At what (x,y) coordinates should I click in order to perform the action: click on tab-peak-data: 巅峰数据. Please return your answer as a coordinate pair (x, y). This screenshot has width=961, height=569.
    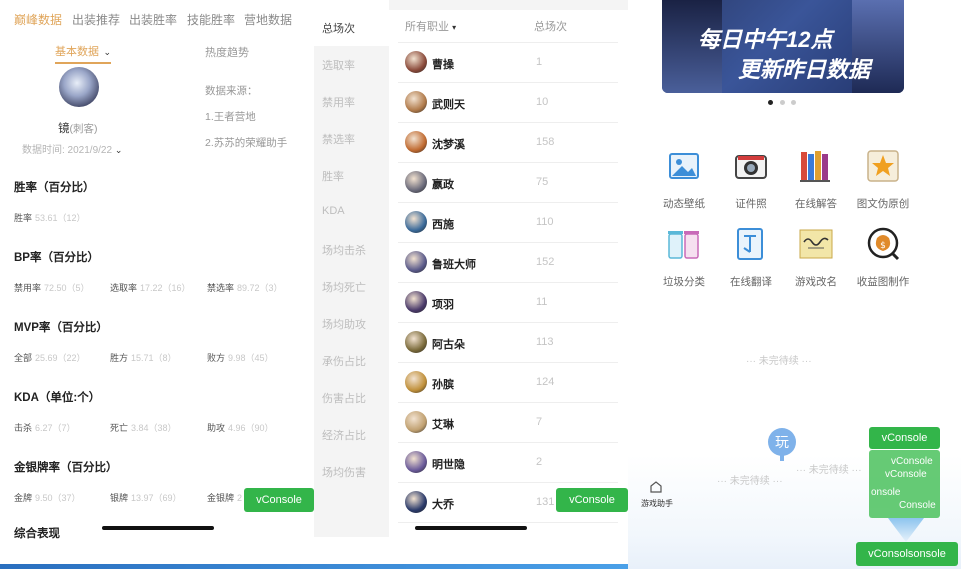
    Looking at the image, I should click on (38, 19).